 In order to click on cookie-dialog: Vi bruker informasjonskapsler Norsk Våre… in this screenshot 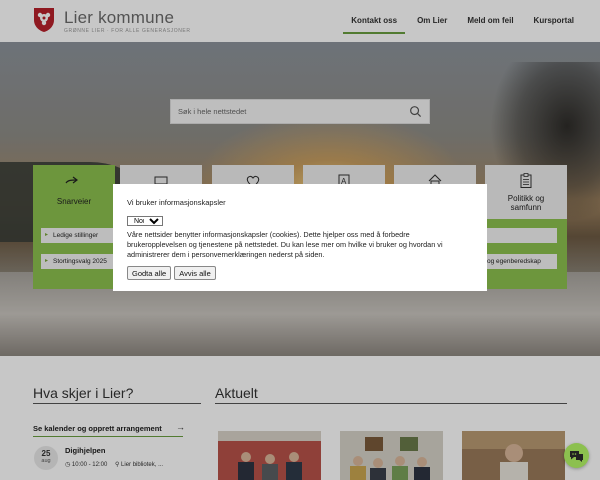, I will do `click(300, 237)`.